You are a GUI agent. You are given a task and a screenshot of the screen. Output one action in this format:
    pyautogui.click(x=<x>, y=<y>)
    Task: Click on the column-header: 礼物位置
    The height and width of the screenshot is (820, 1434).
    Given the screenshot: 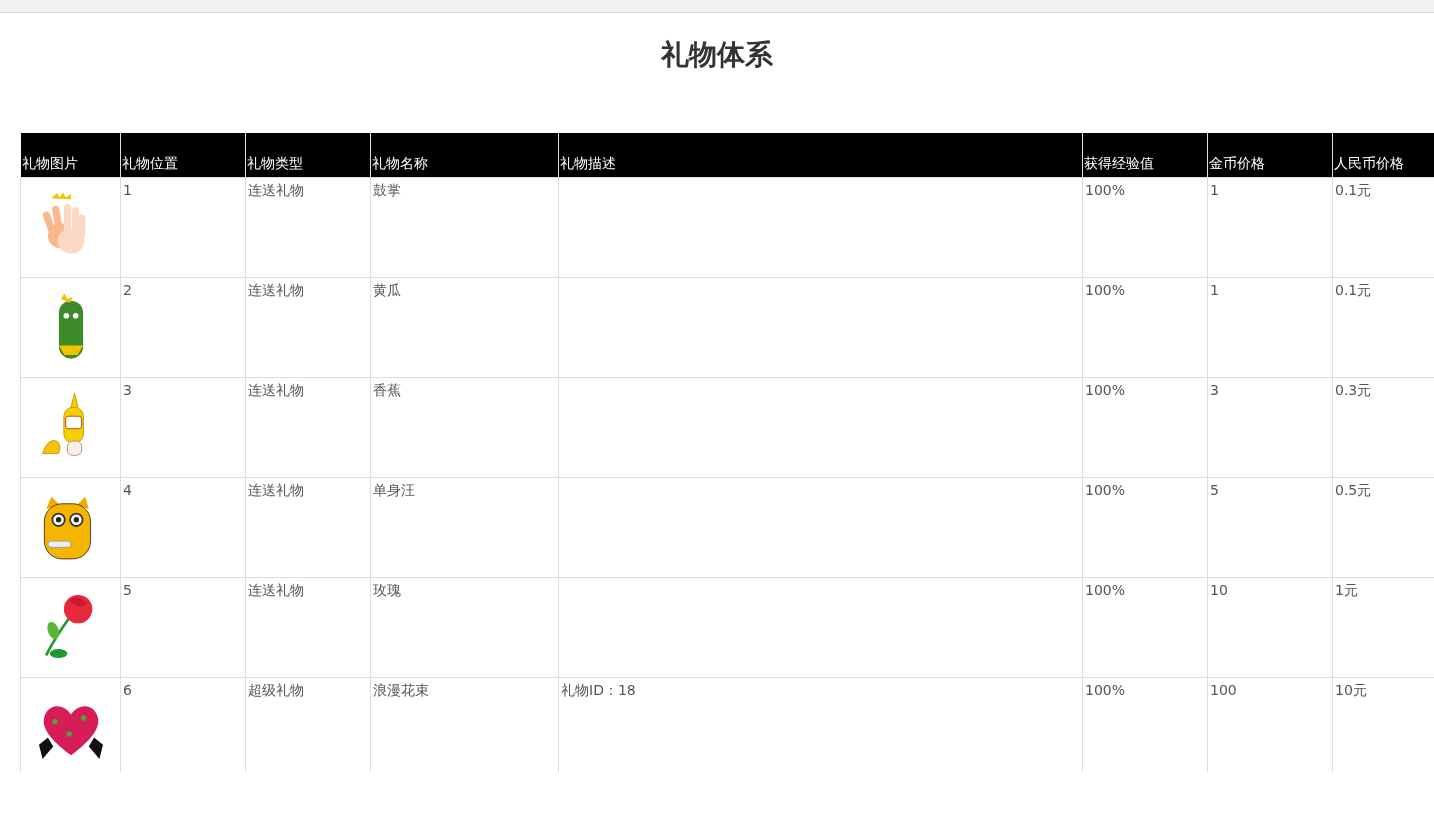 What is the action you would take?
    pyautogui.click(x=183, y=155)
    